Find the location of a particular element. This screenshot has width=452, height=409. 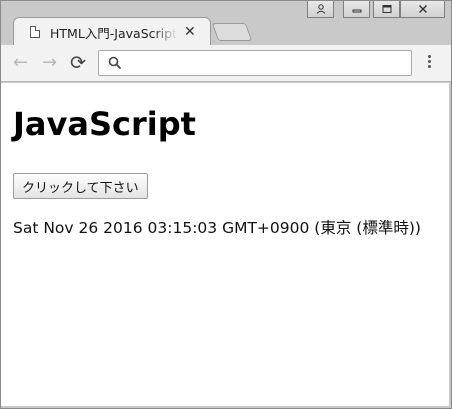

back-arrow-icon: ← is located at coordinates (20, 63).